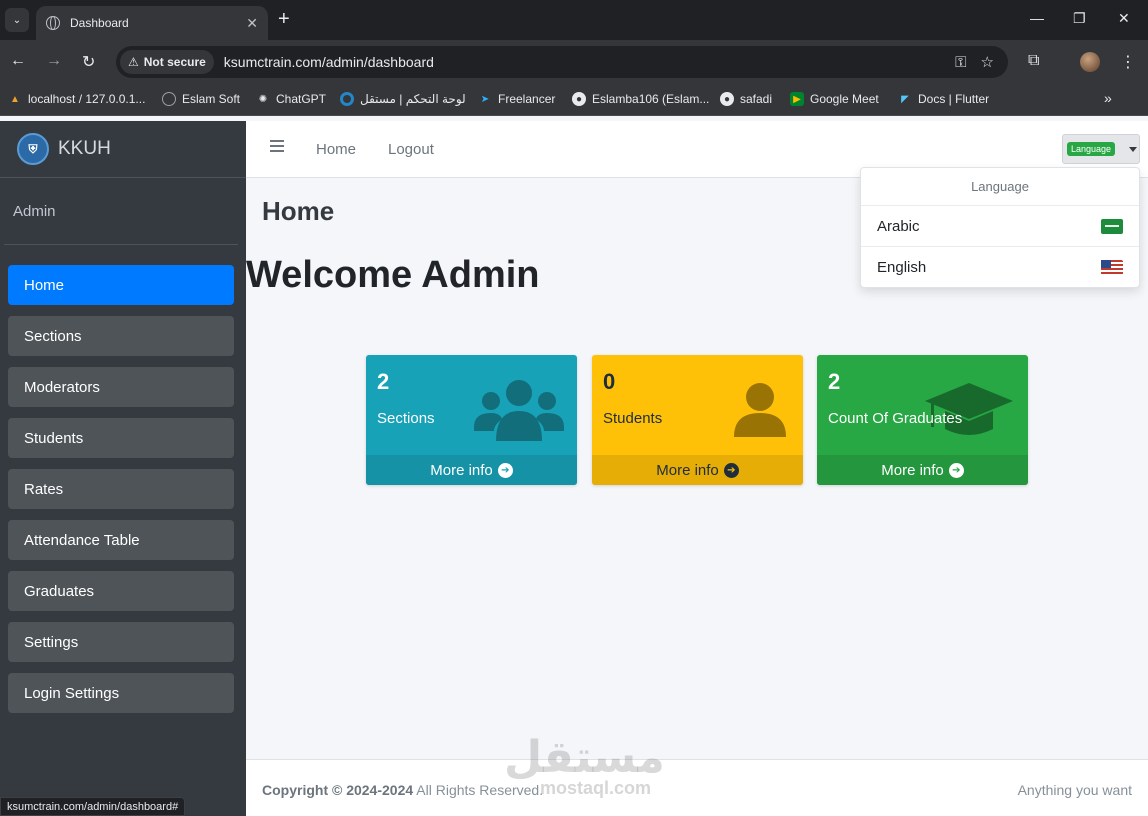 This screenshot has height=816, width=1148. I want to click on bookmark-item: لوحة التحكم | مستقل, so click(403, 99).